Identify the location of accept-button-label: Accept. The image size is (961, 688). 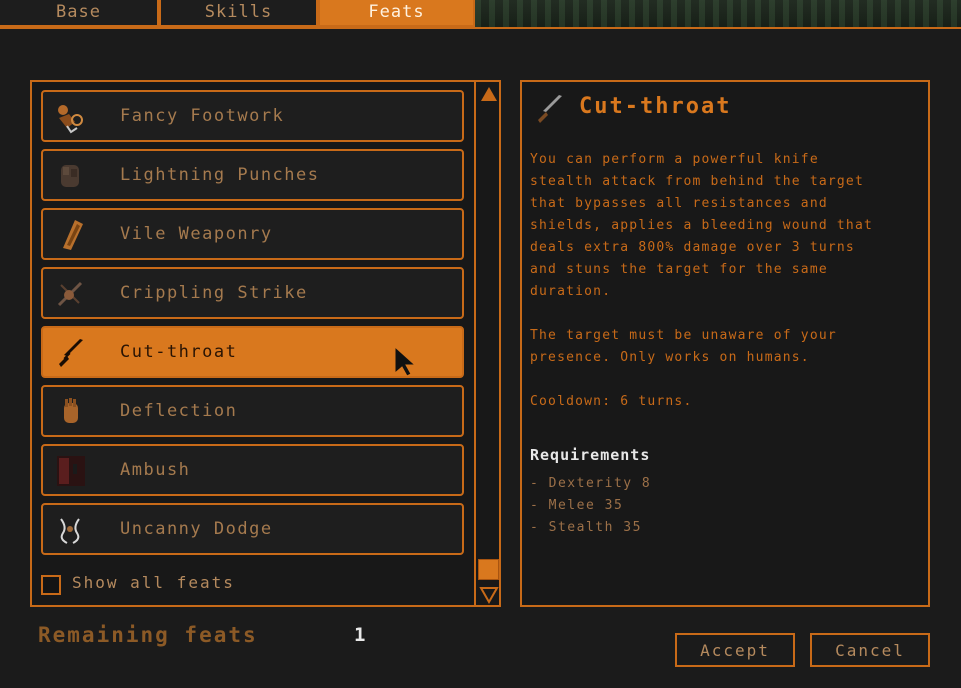
(735, 650).